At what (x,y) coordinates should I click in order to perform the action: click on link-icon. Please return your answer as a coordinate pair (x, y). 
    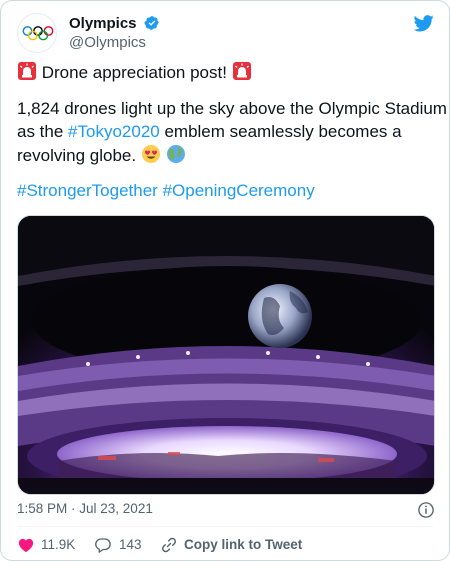
    Looking at the image, I should click on (169, 545).